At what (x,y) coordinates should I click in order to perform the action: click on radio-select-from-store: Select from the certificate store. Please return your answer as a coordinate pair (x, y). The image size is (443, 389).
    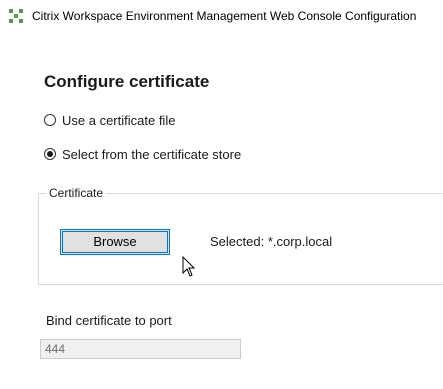
    Looking at the image, I should click on (142, 154).